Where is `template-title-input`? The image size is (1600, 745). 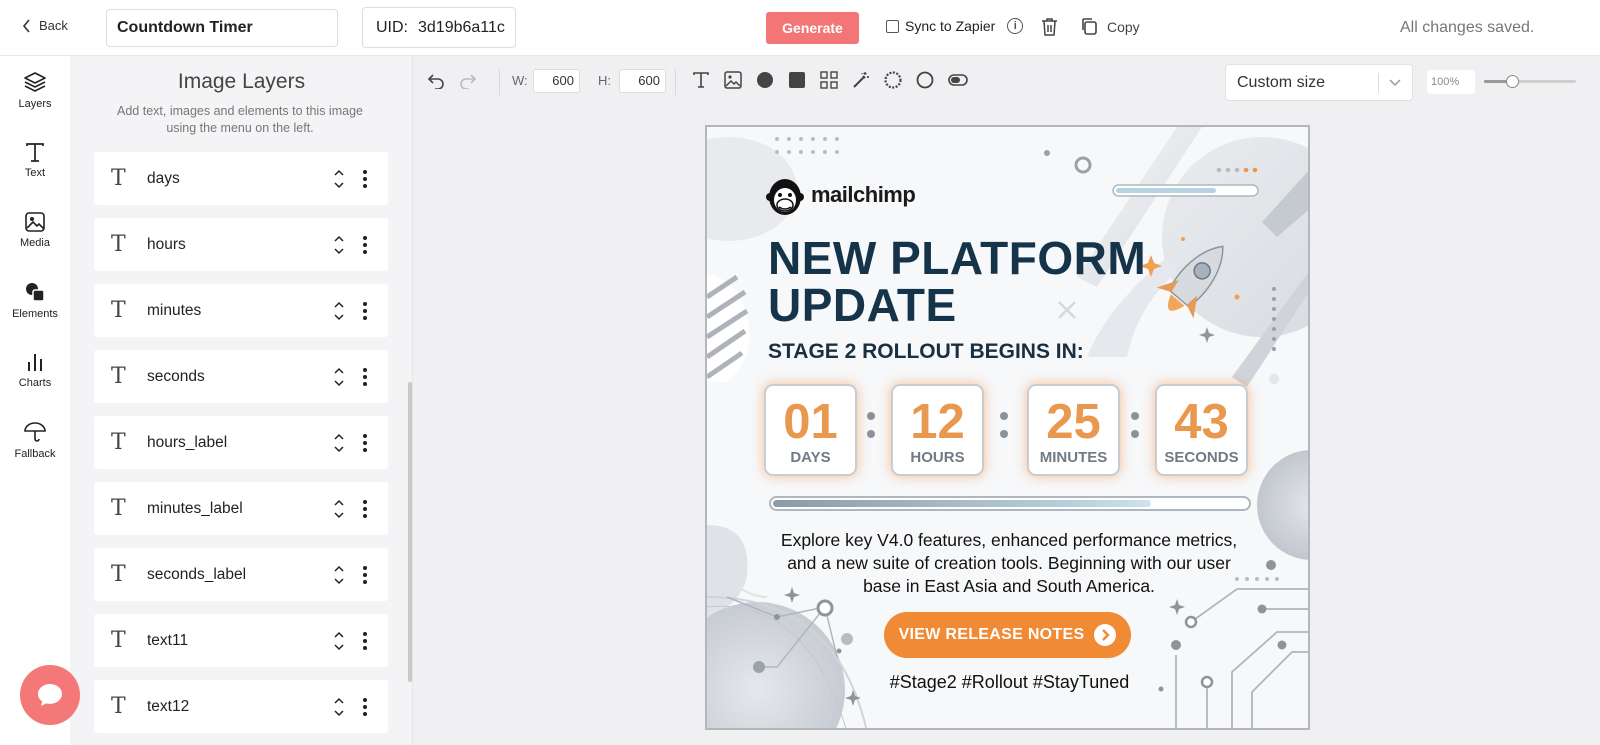 template-title-input is located at coordinates (222, 28).